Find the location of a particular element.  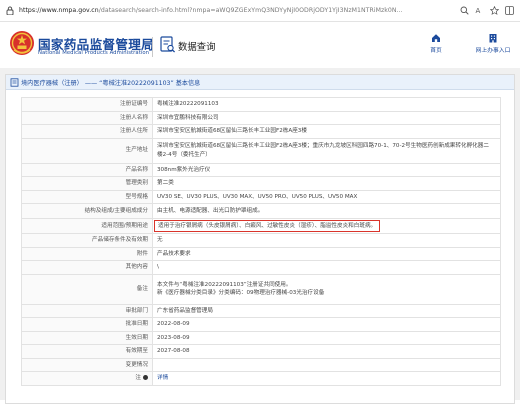

reader-icon: A is located at coordinates (479, 10).